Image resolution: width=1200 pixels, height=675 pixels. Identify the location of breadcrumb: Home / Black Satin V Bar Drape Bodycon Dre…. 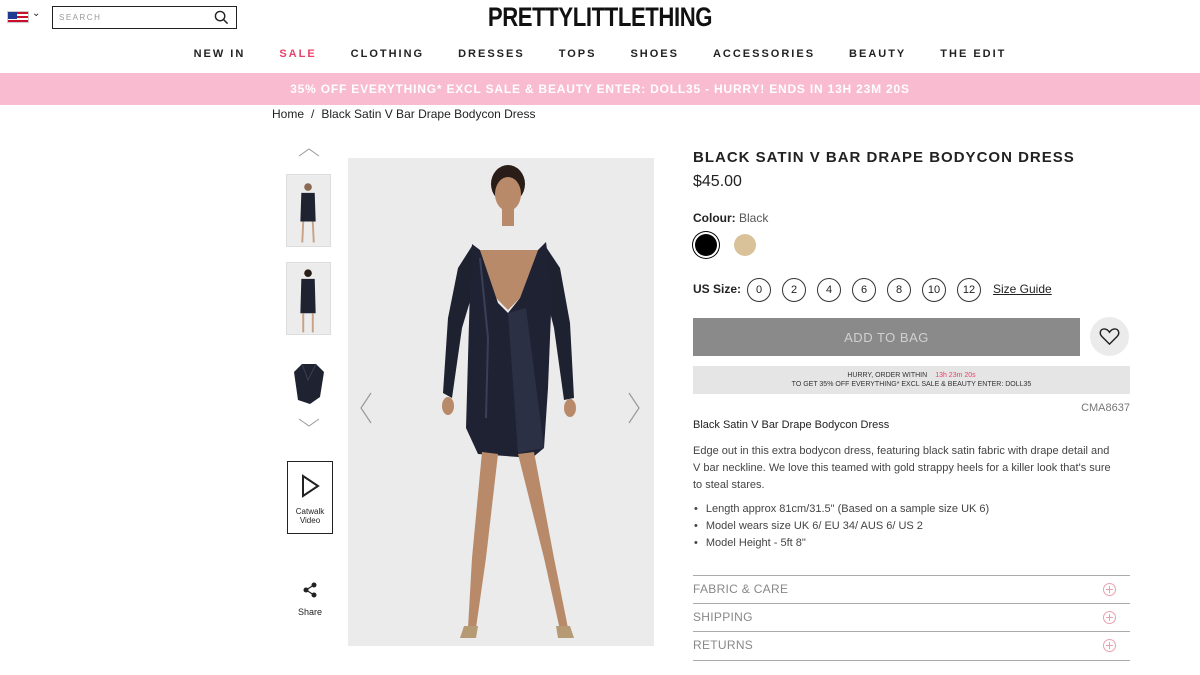
(403, 114).